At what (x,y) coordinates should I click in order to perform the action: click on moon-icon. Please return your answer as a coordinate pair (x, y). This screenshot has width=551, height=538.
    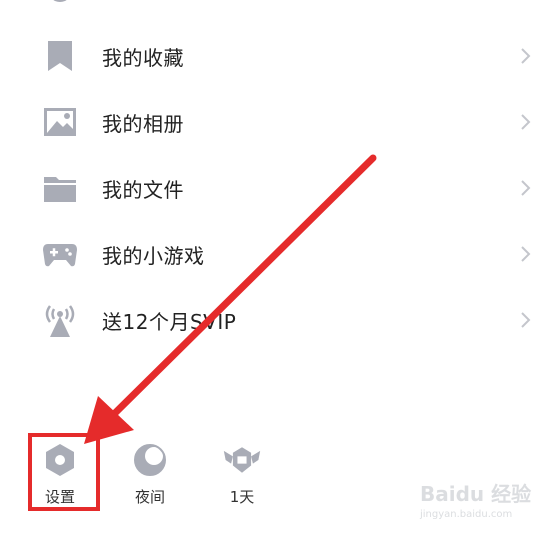
    Looking at the image, I should click on (150, 460).